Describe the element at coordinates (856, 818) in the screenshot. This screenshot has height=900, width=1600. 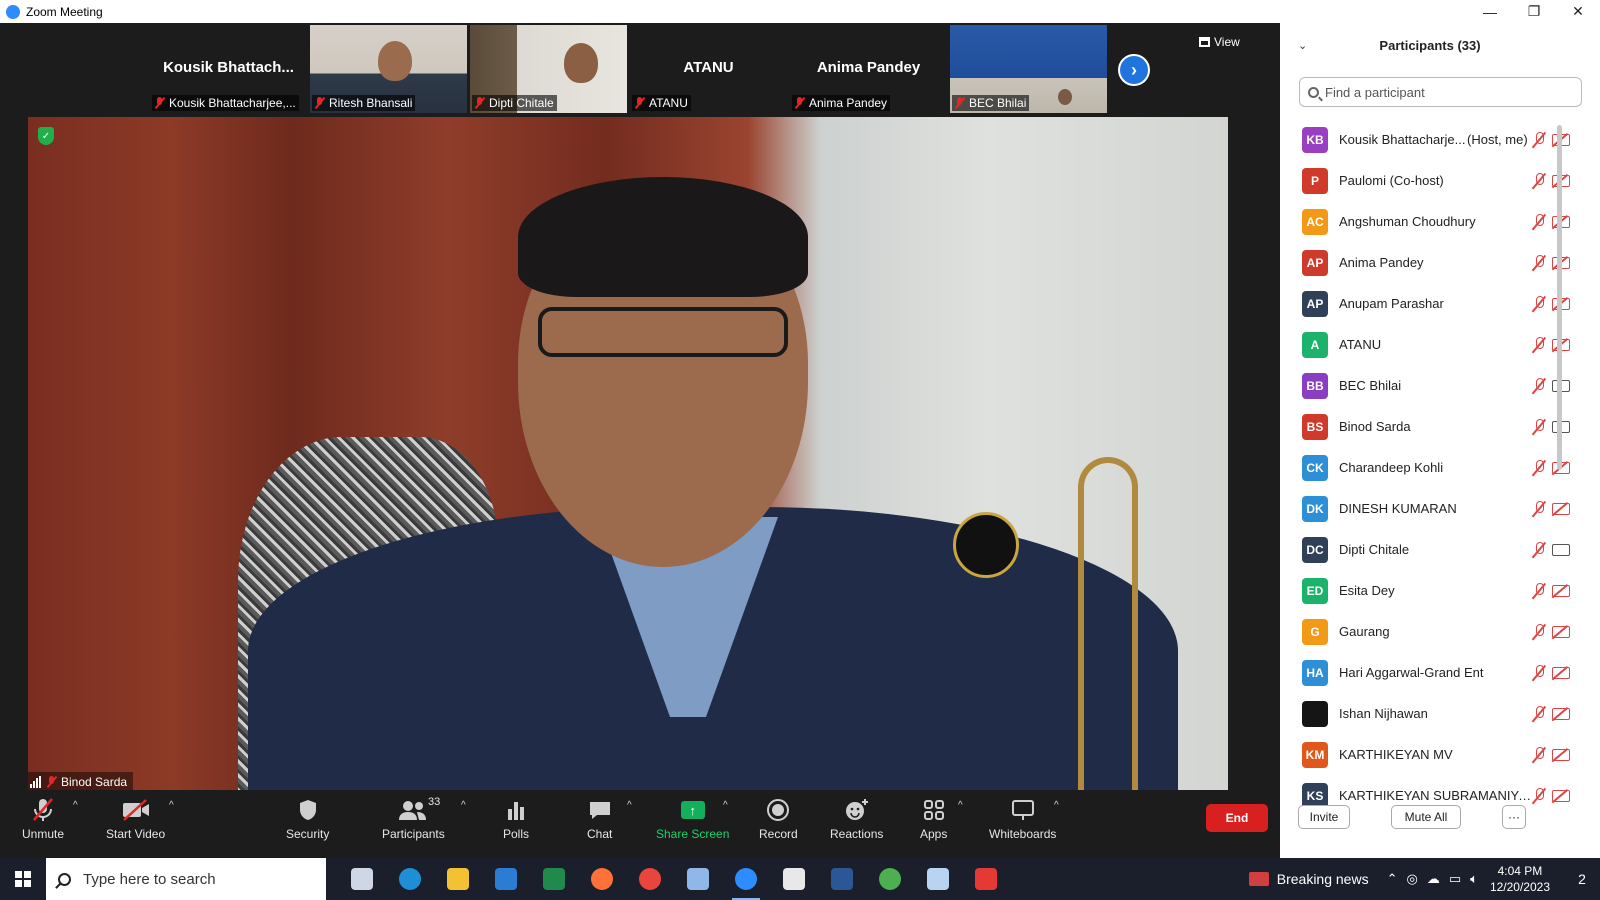
I see `reactions-button: Reactions` at that location.